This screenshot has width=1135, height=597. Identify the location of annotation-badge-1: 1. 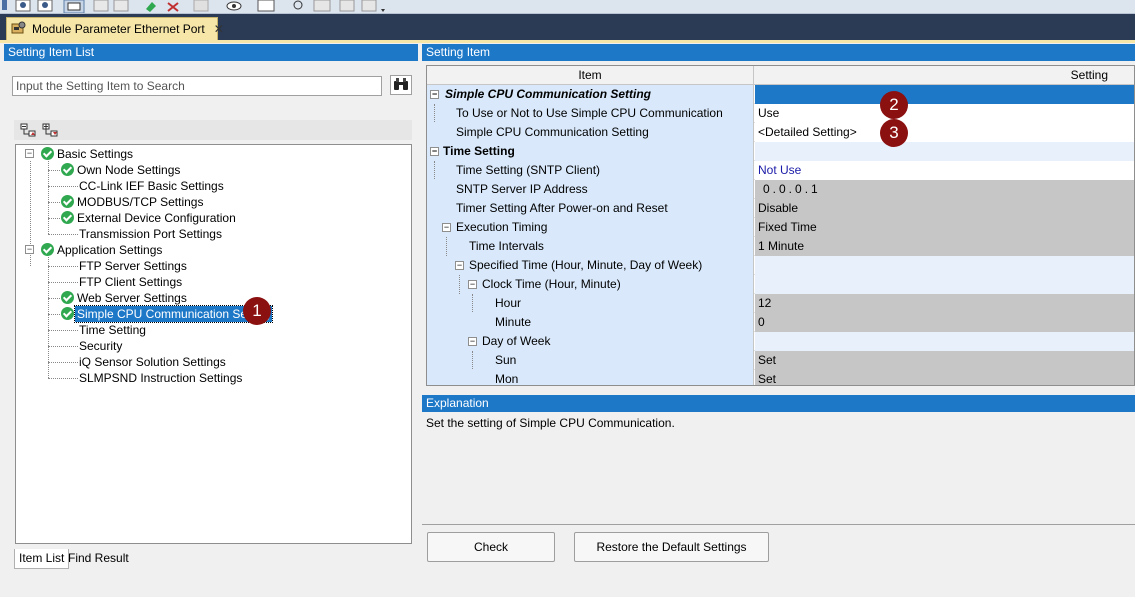
(257, 311).